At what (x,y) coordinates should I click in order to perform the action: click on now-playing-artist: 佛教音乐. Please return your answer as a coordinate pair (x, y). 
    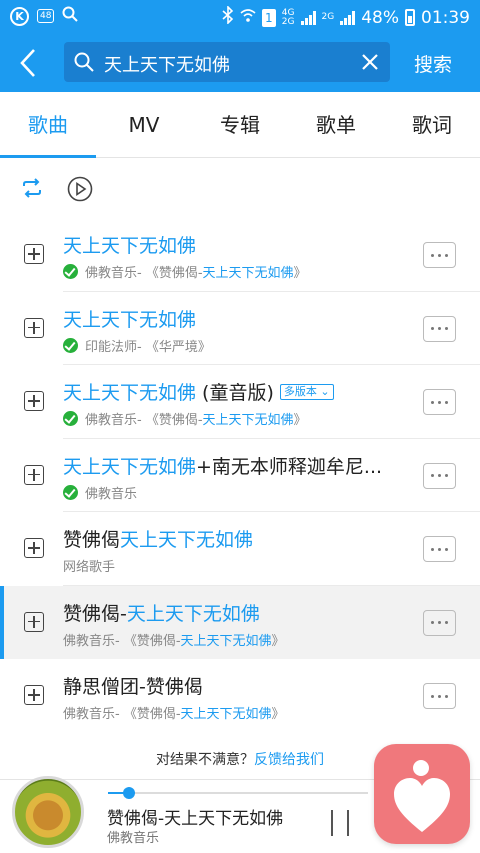
    Looking at the image, I should click on (133, 838).